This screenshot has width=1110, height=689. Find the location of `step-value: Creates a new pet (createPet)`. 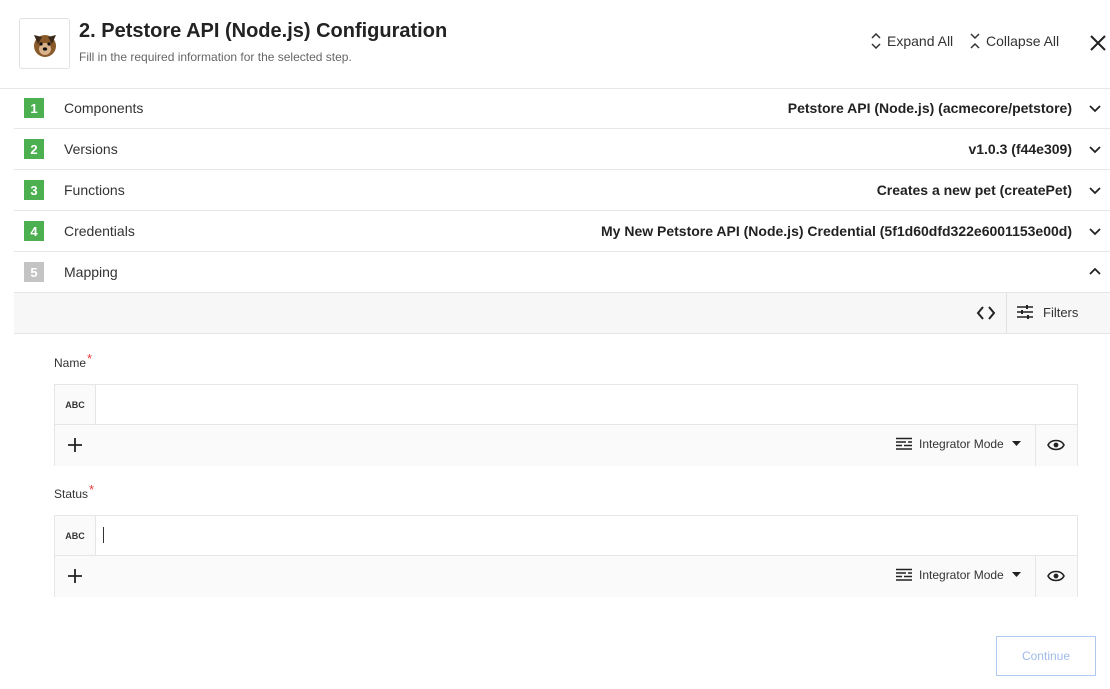

step-value: Creates a new pet (createPet) is located at coordinates (974, 190).